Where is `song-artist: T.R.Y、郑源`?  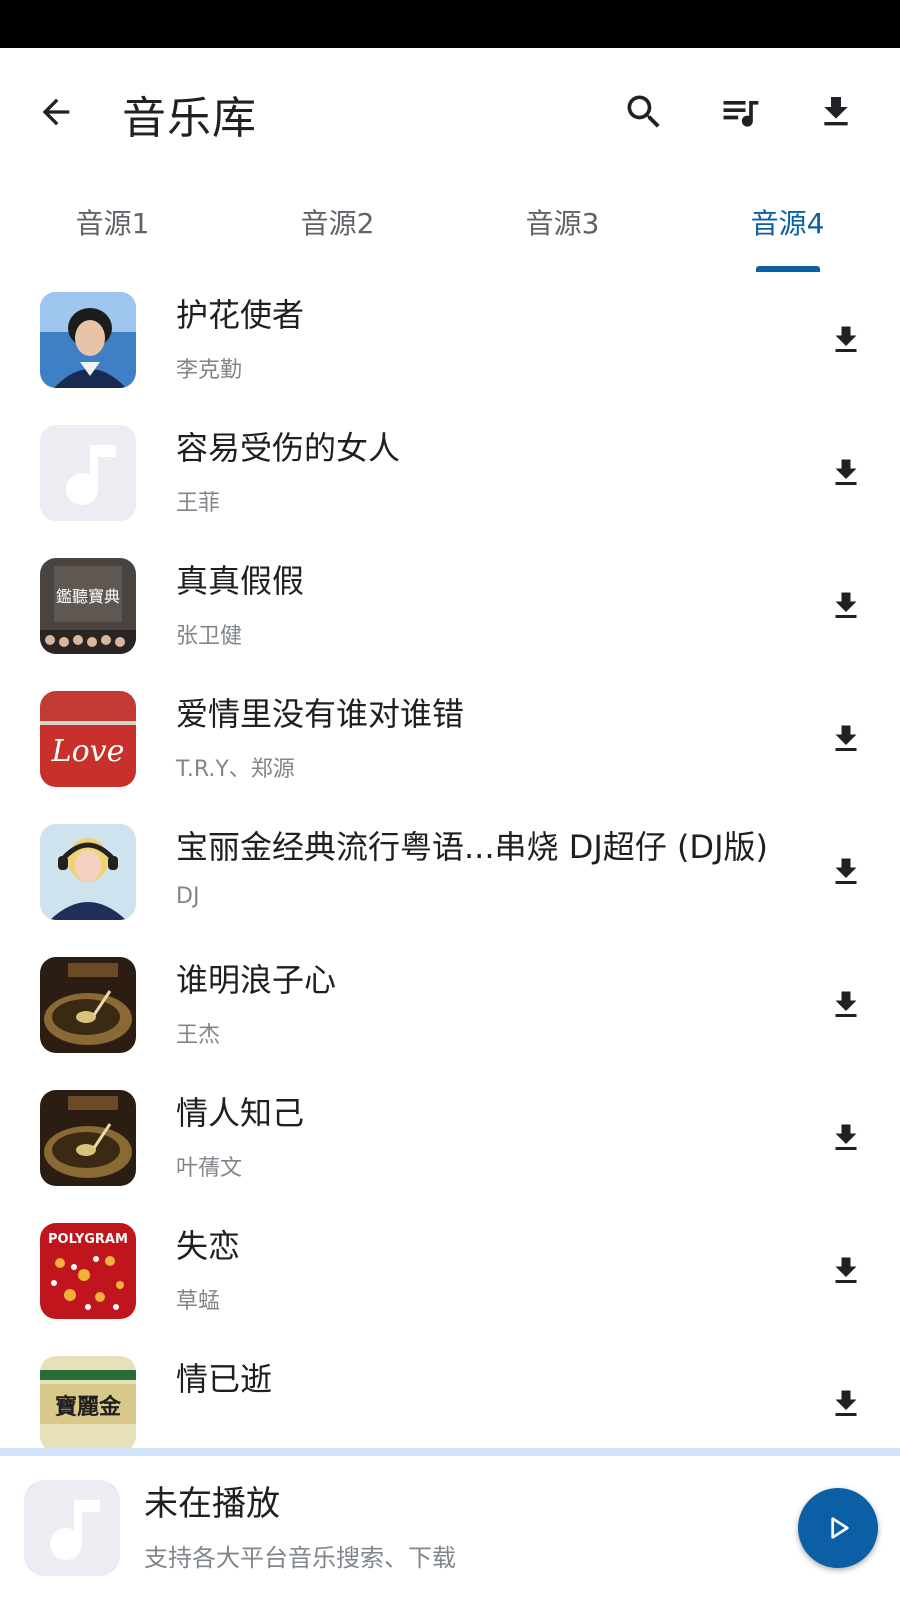 song-artist: T.R.Y、郑源 is located at coordinates (235, 769).